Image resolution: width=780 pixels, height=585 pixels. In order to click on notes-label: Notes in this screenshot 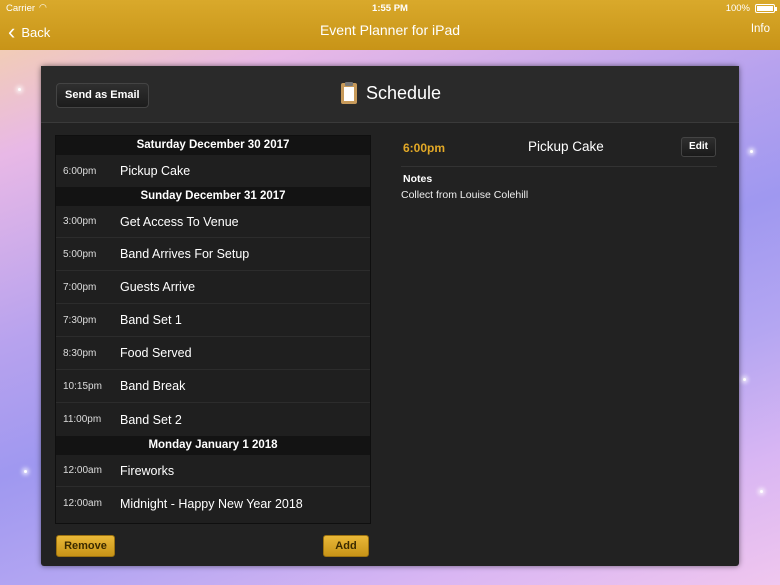, I will do `click(418, 179)`.